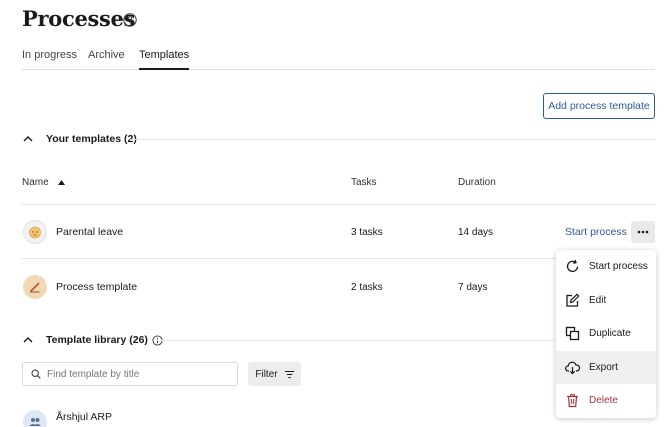  Describe the element at coordinates (84, 417) in the screenshot. I see `library-template-name: Årshjul ARP` at that location.